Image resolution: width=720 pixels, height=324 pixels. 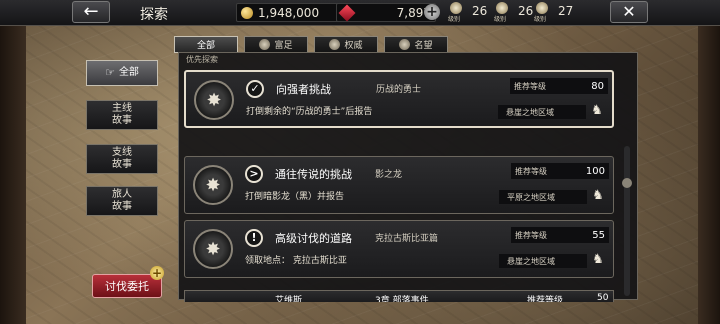 What do you see at coordinates (122, 115) in the screenshot?
I see `sidebar-item-main-story: 主线 故事` at bounding box center [122, 115].